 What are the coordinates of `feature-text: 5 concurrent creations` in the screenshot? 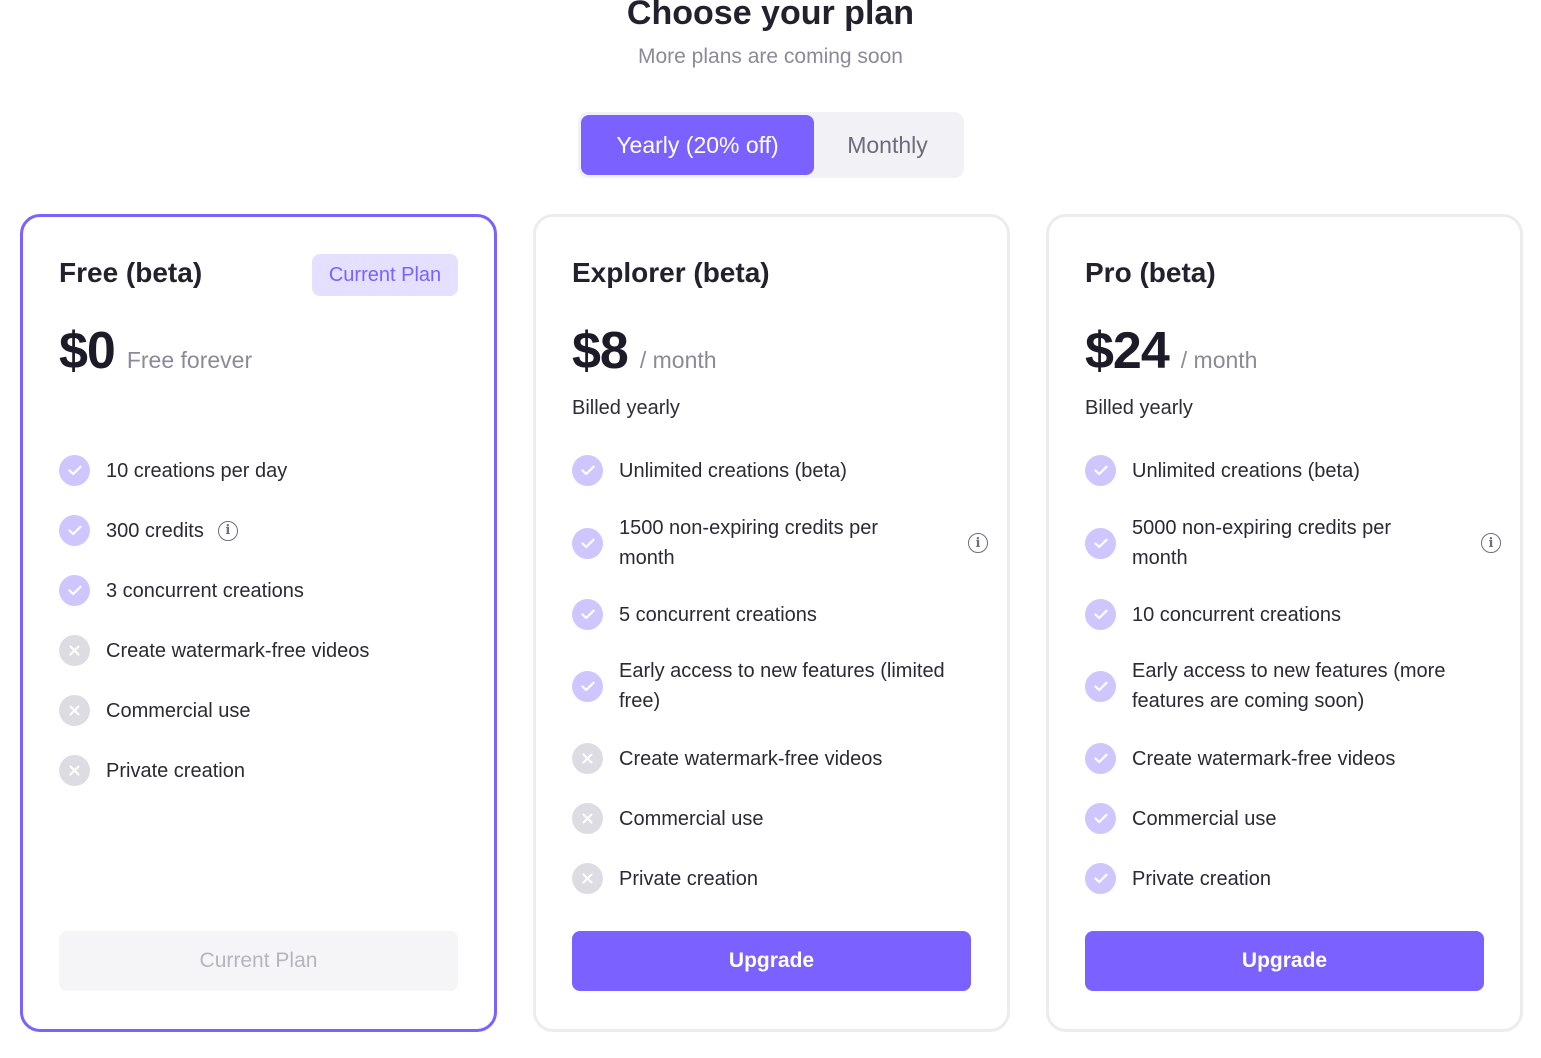 It's located at (718, 614).